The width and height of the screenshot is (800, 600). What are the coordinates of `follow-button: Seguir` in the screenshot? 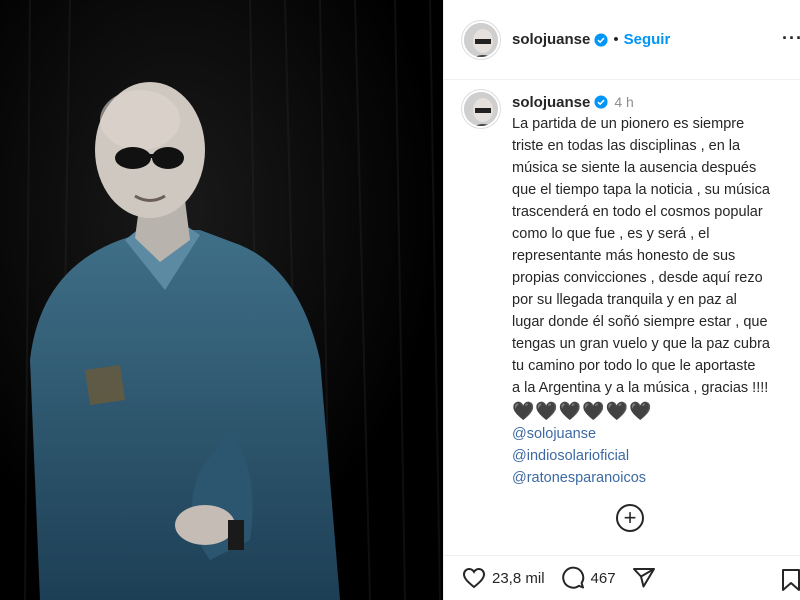 It's located at (647, 39).